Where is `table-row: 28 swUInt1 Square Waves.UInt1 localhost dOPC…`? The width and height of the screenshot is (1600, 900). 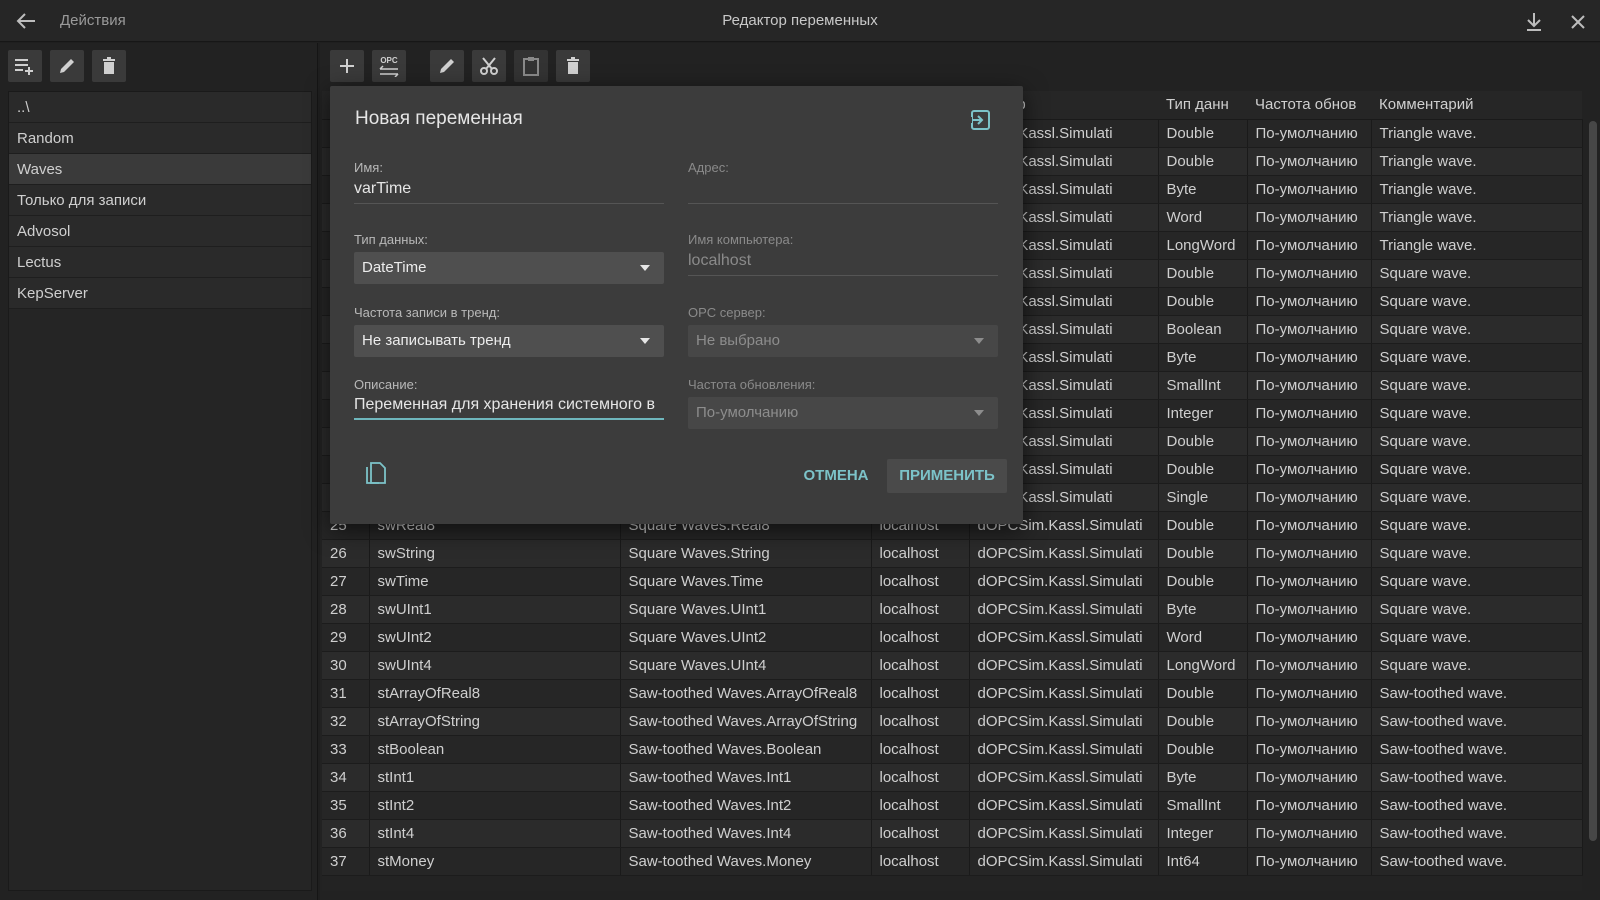 table-row: 28 swUInt1 Square Waves.UInt1 localhost dOPC… is located at coordinates (952, 609).